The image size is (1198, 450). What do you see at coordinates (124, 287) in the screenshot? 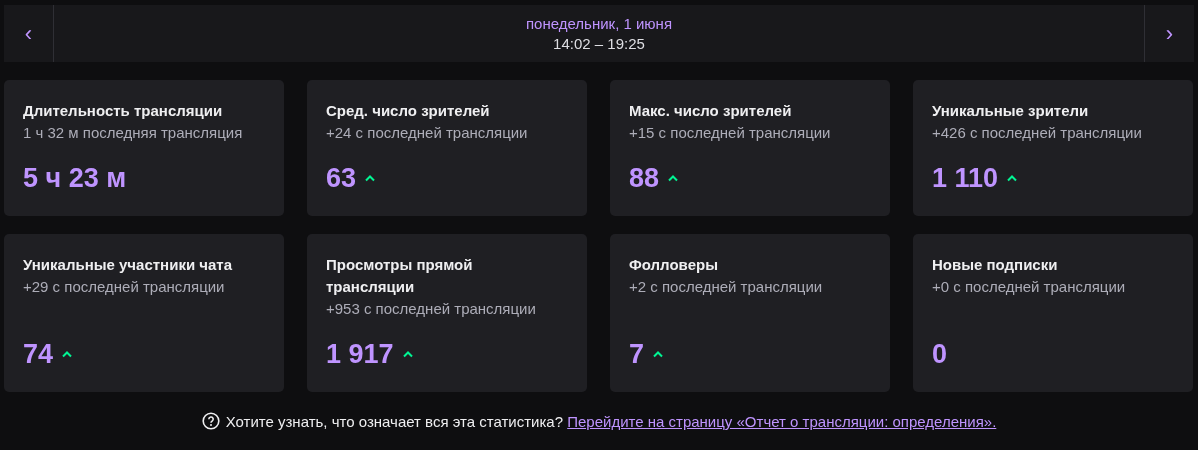
I see `stat-change: +29 с последней трансляции` at bounding box center [124, 287].